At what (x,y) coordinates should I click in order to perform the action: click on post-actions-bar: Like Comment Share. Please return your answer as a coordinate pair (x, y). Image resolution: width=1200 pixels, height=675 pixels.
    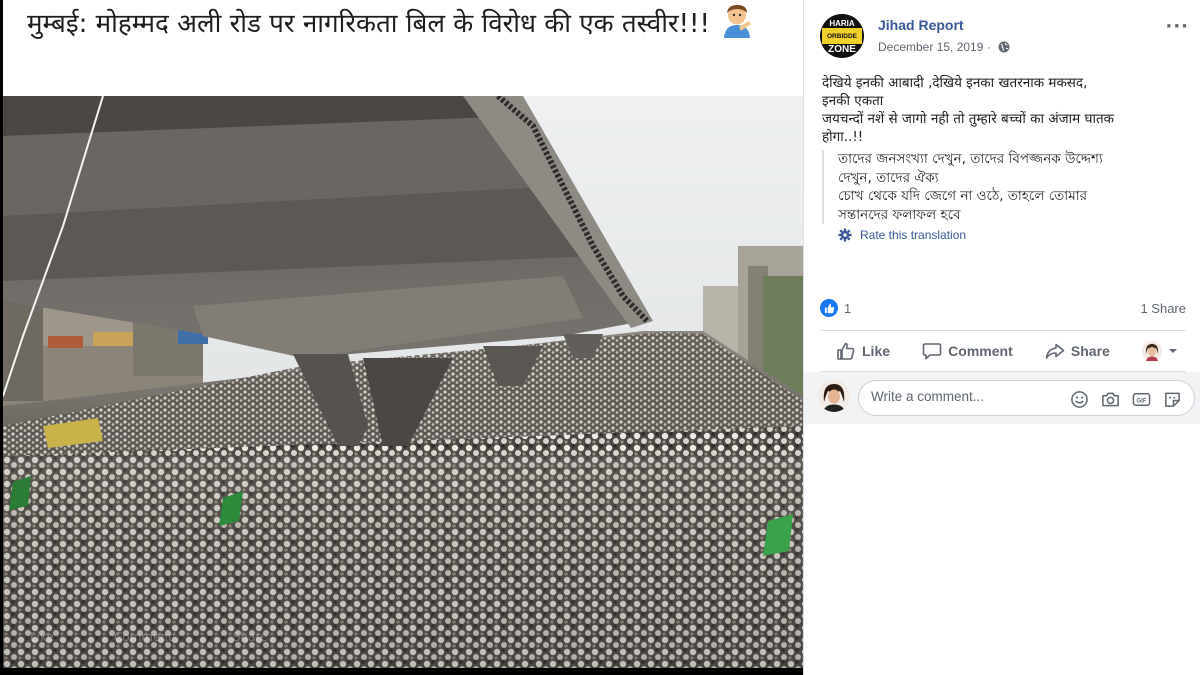
    Looking at the image, I should click on (1003, 351).